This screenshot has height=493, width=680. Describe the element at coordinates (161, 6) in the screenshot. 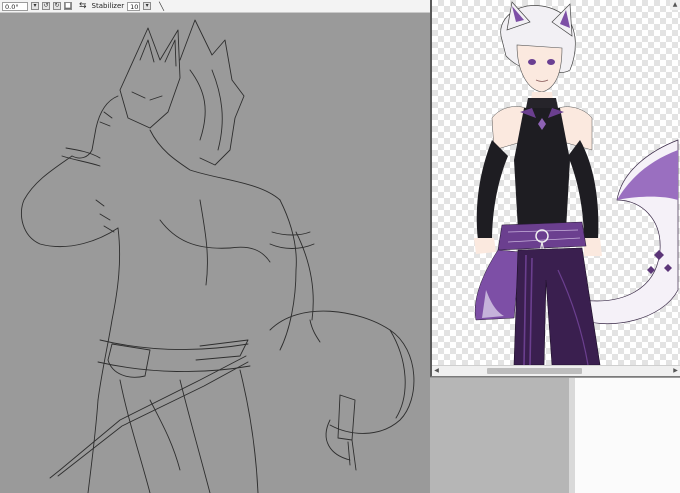

I see `pen-icon: ╲` at that location.